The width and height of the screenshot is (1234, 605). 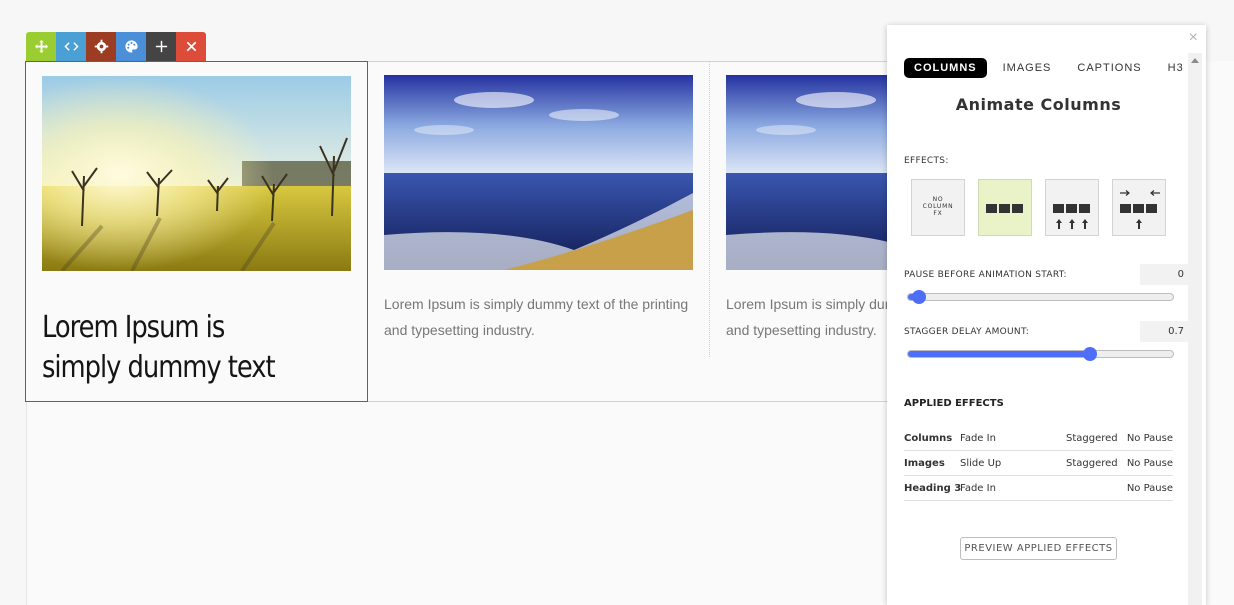 What do you see at coordinates (1027, 68) in the screenshot?
I see `tab-images: IMAGES` at bounding box center [1027, 68].